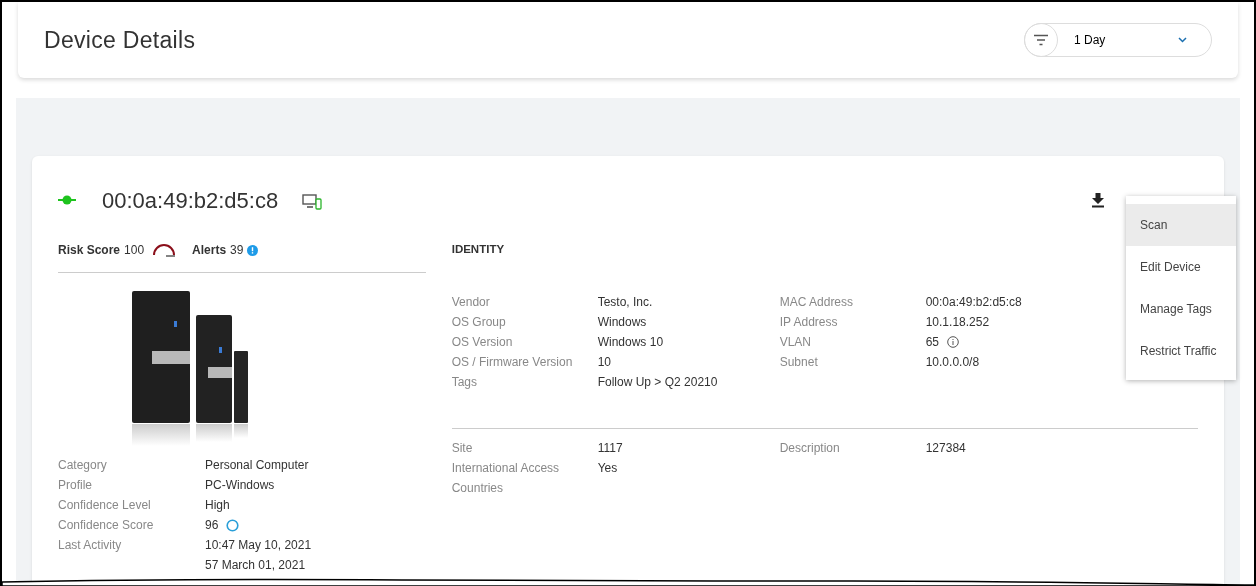  What do you see at coordinates (89, 250) in the screenshot?
I see `risk-score-label: Risk Score` at bounding box center [89, 250].